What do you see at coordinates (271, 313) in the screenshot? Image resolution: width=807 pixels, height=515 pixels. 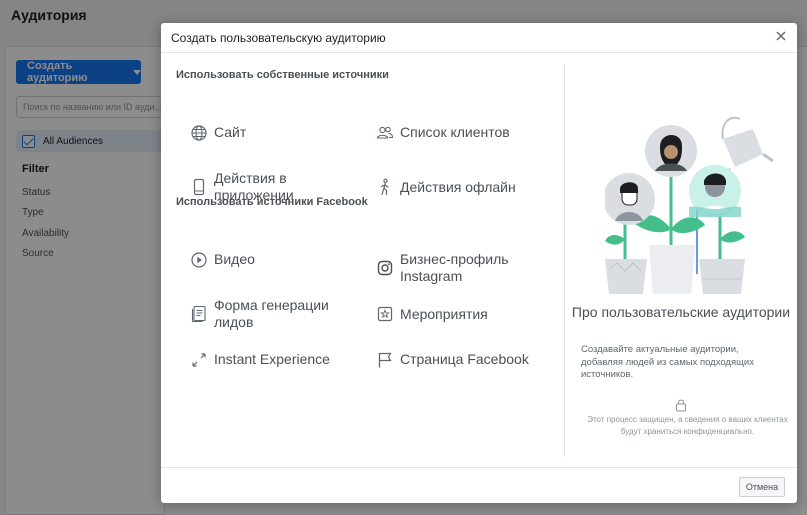 I see `option-lead-form-label: Форма генерации лидов` at bounding box center [271, 313].